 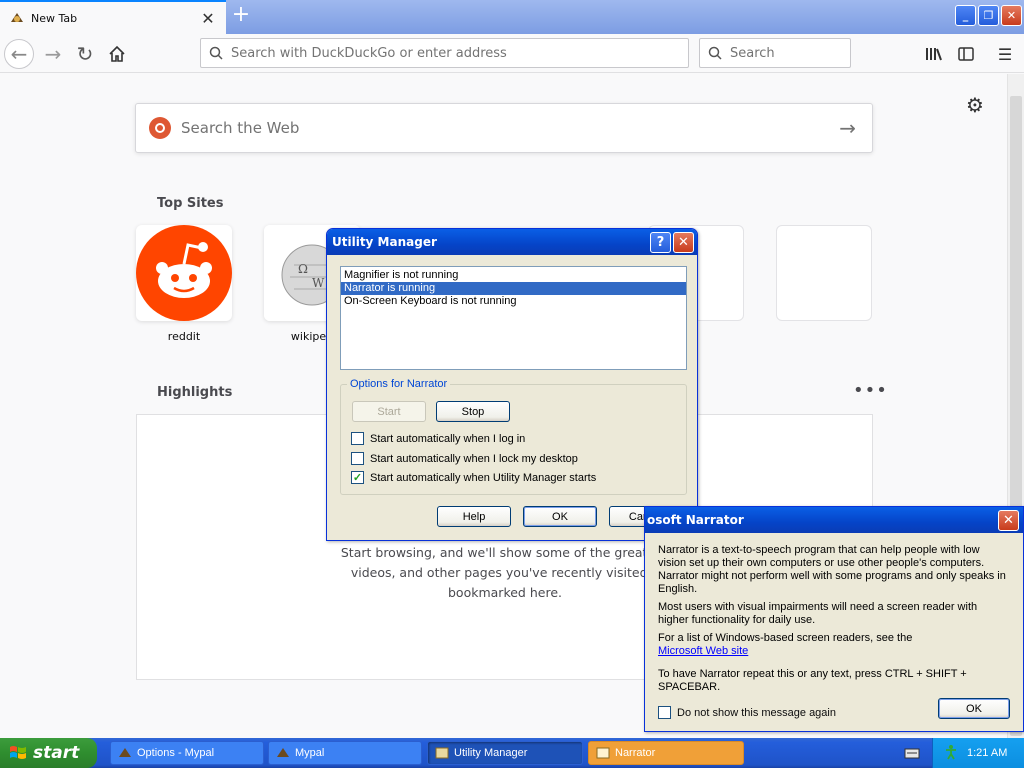 What do you see at coordinates (384, 242) in the screenshot?
I see `dialog-title: Utility Manager` at bounding box center [384, 242].